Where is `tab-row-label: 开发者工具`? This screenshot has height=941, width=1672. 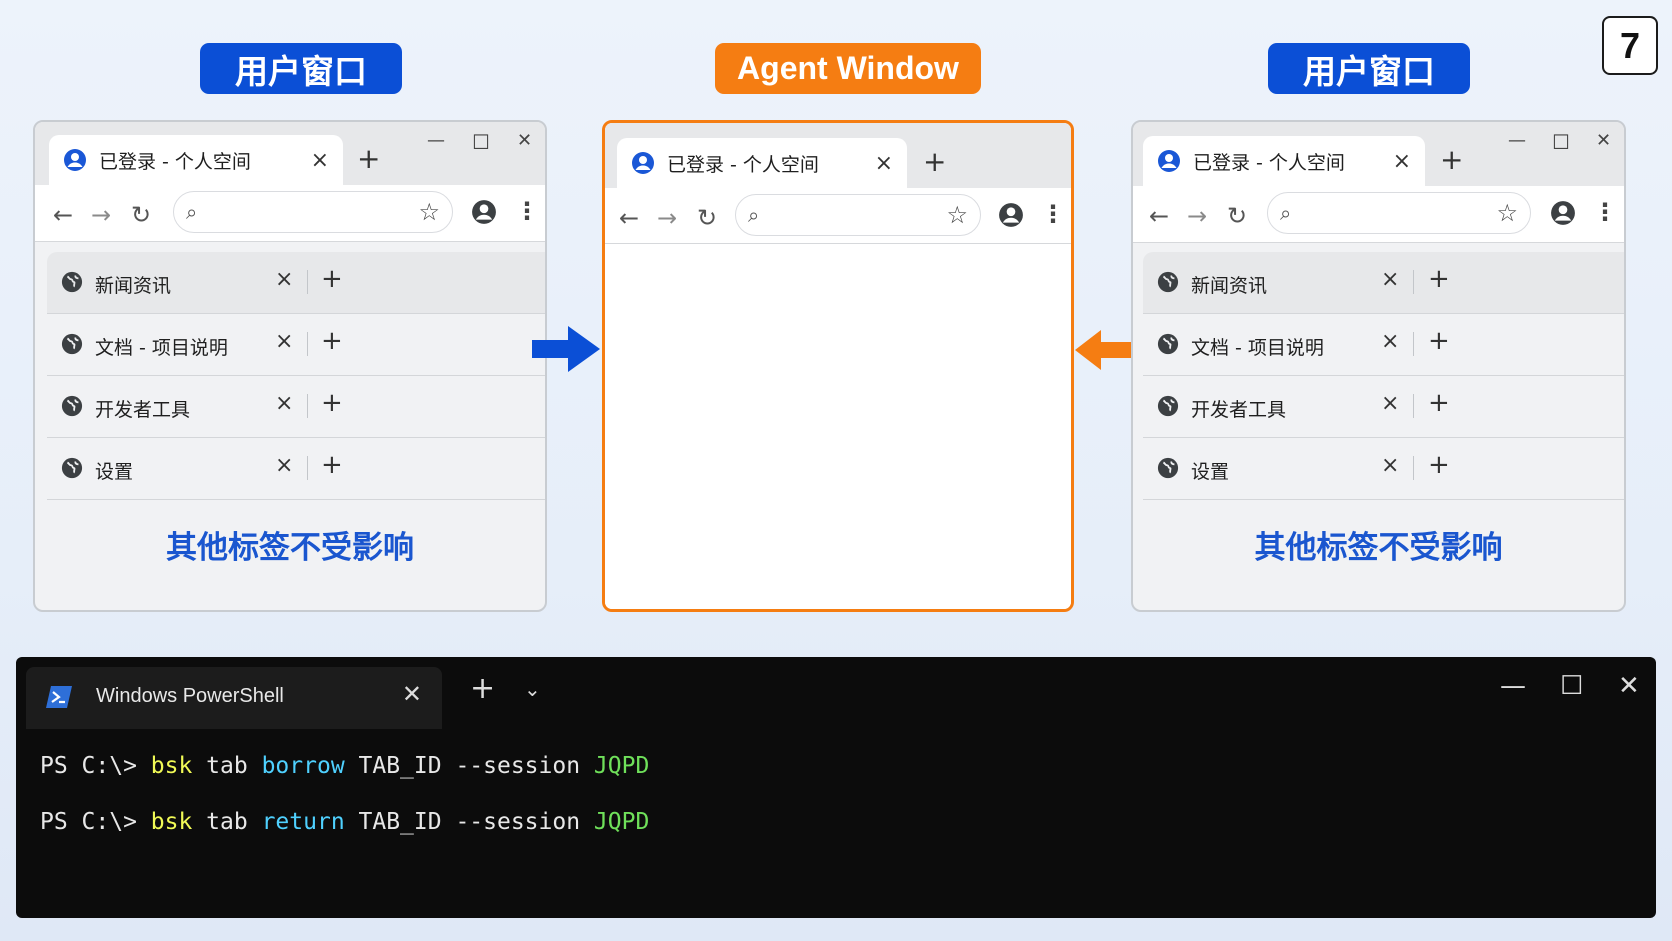
tab-row-label: 开发者工具 is located at coordinates (143, 410).